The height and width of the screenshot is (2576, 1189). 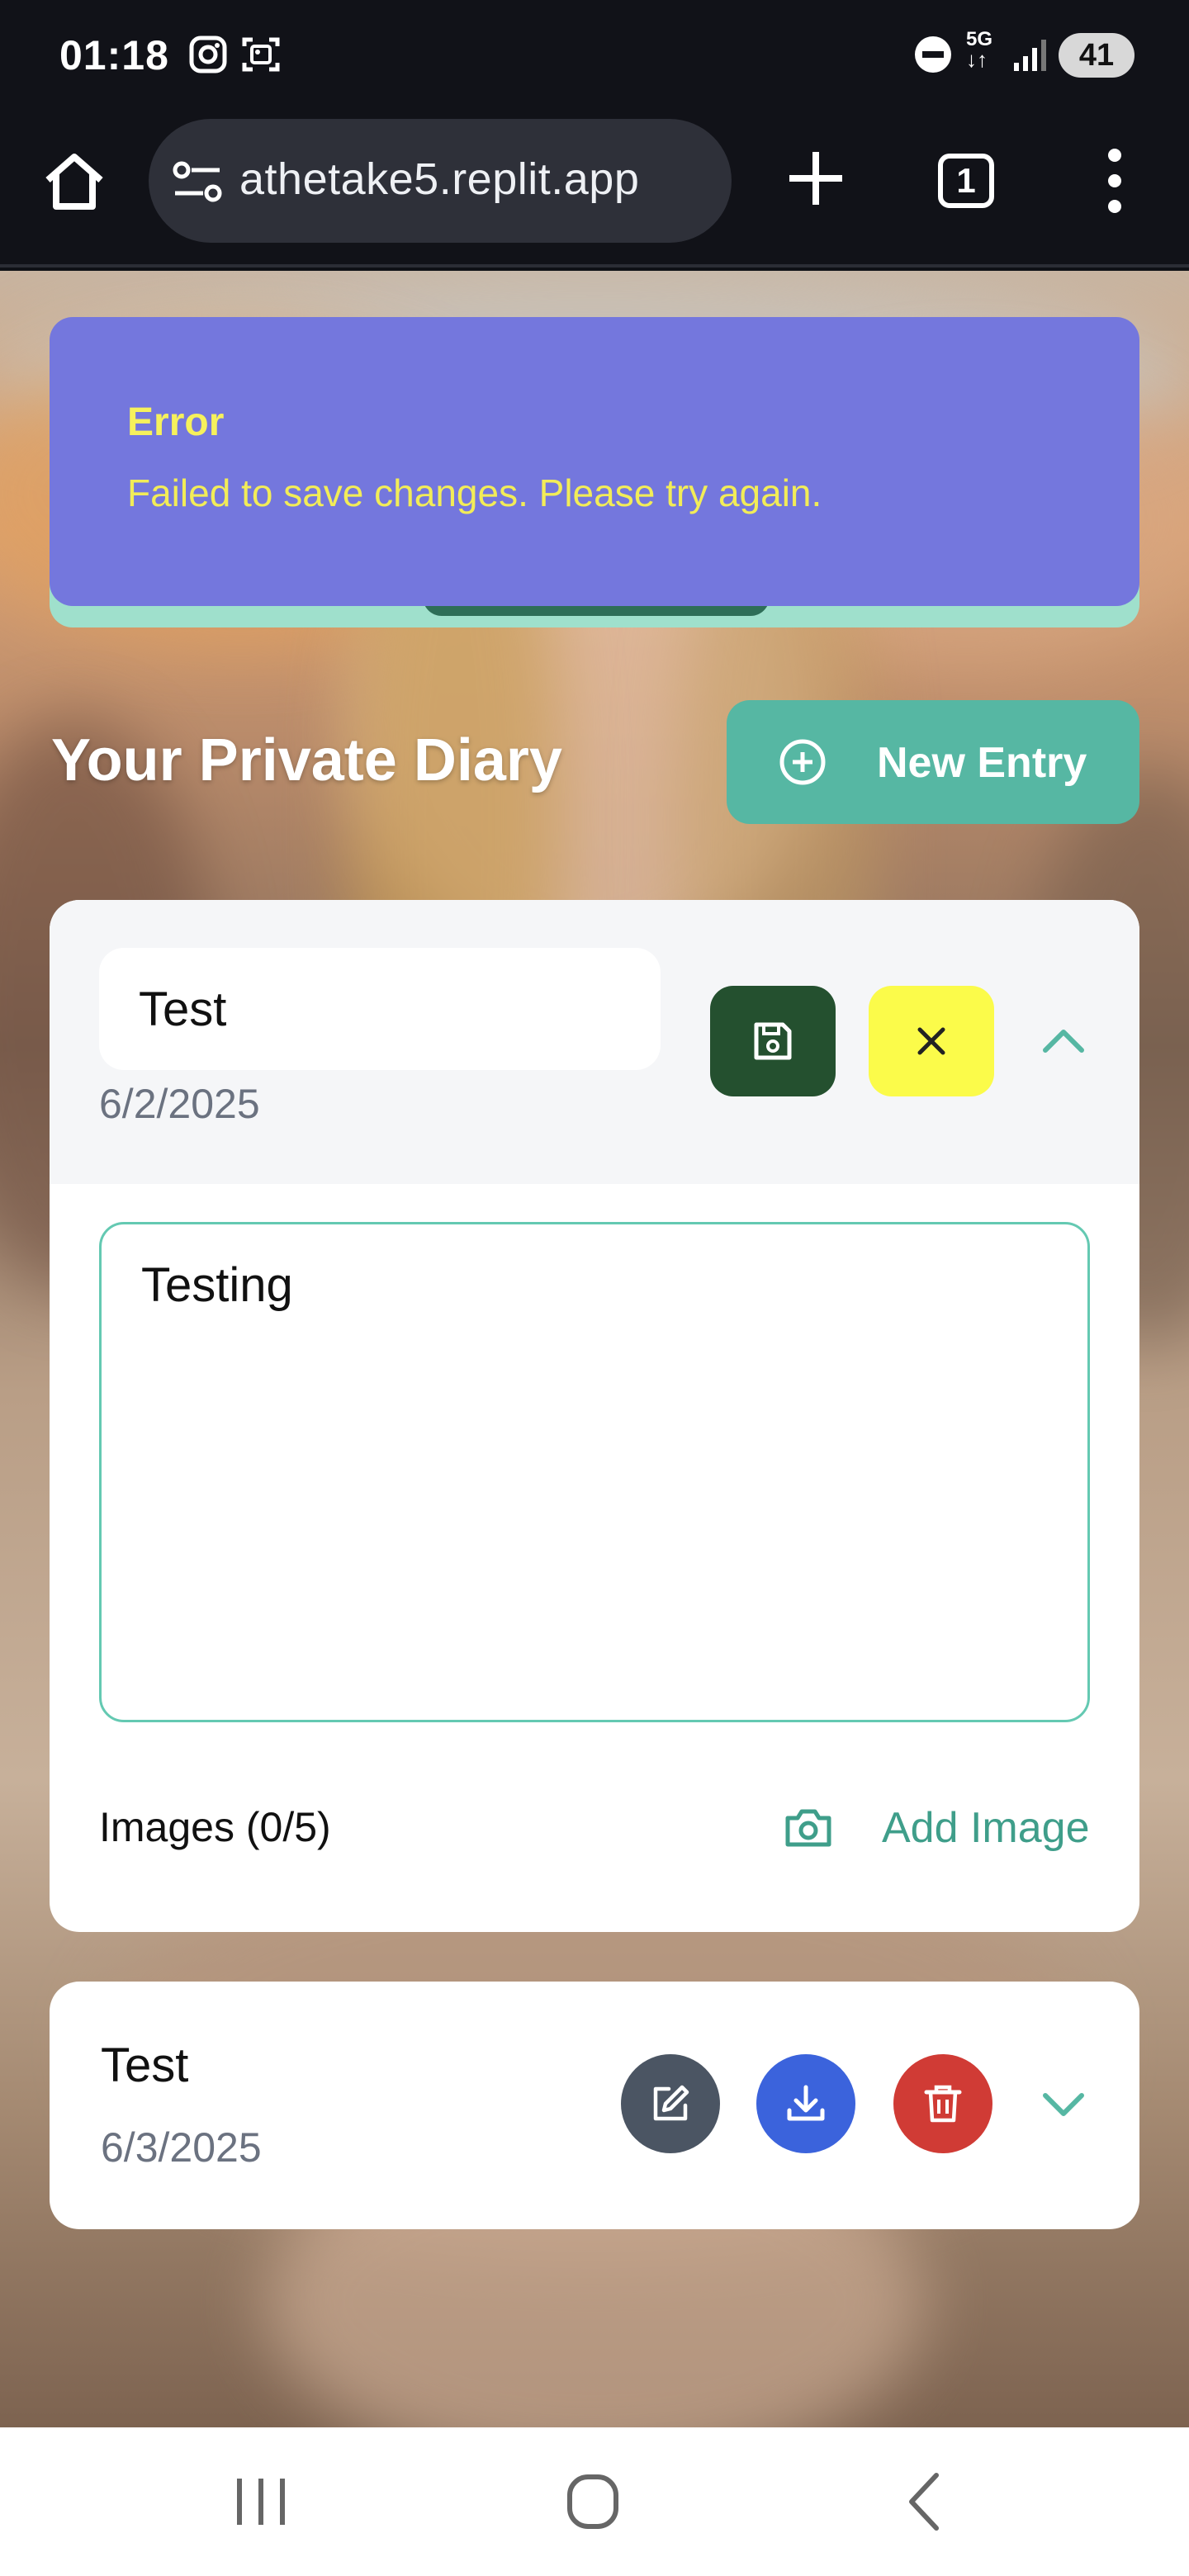 I want to click on cancel-button, so click(x=931, y=1041).